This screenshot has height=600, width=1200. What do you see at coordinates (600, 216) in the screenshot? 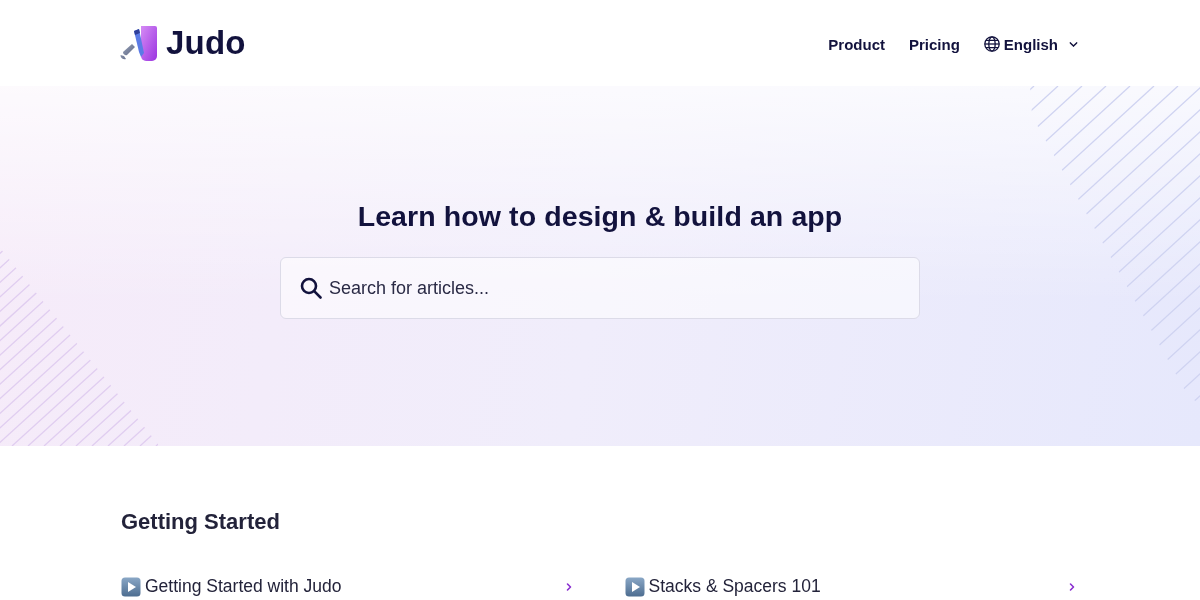
I see `hero-title: Learn how to design & build an app` at bounding box center [600, 216].